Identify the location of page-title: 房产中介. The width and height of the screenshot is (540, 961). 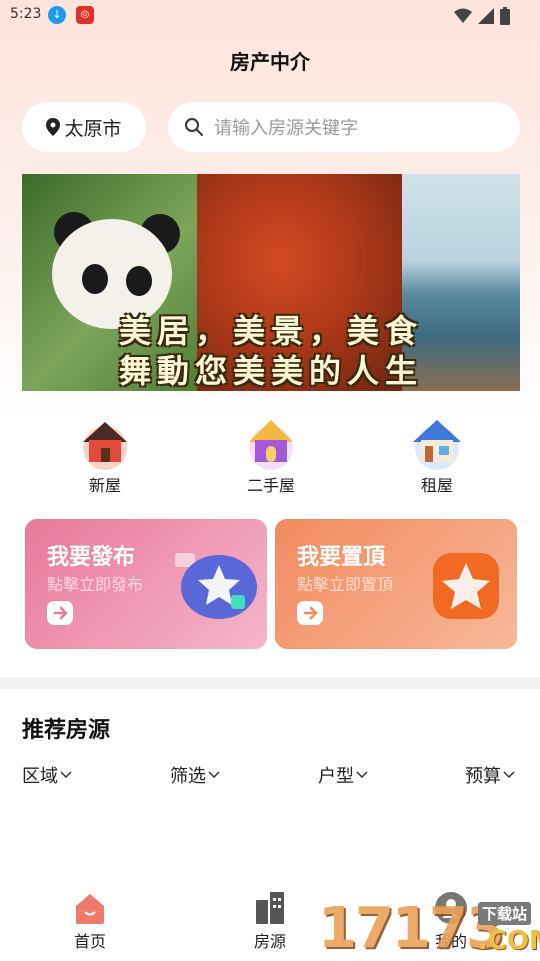
(270, 62).